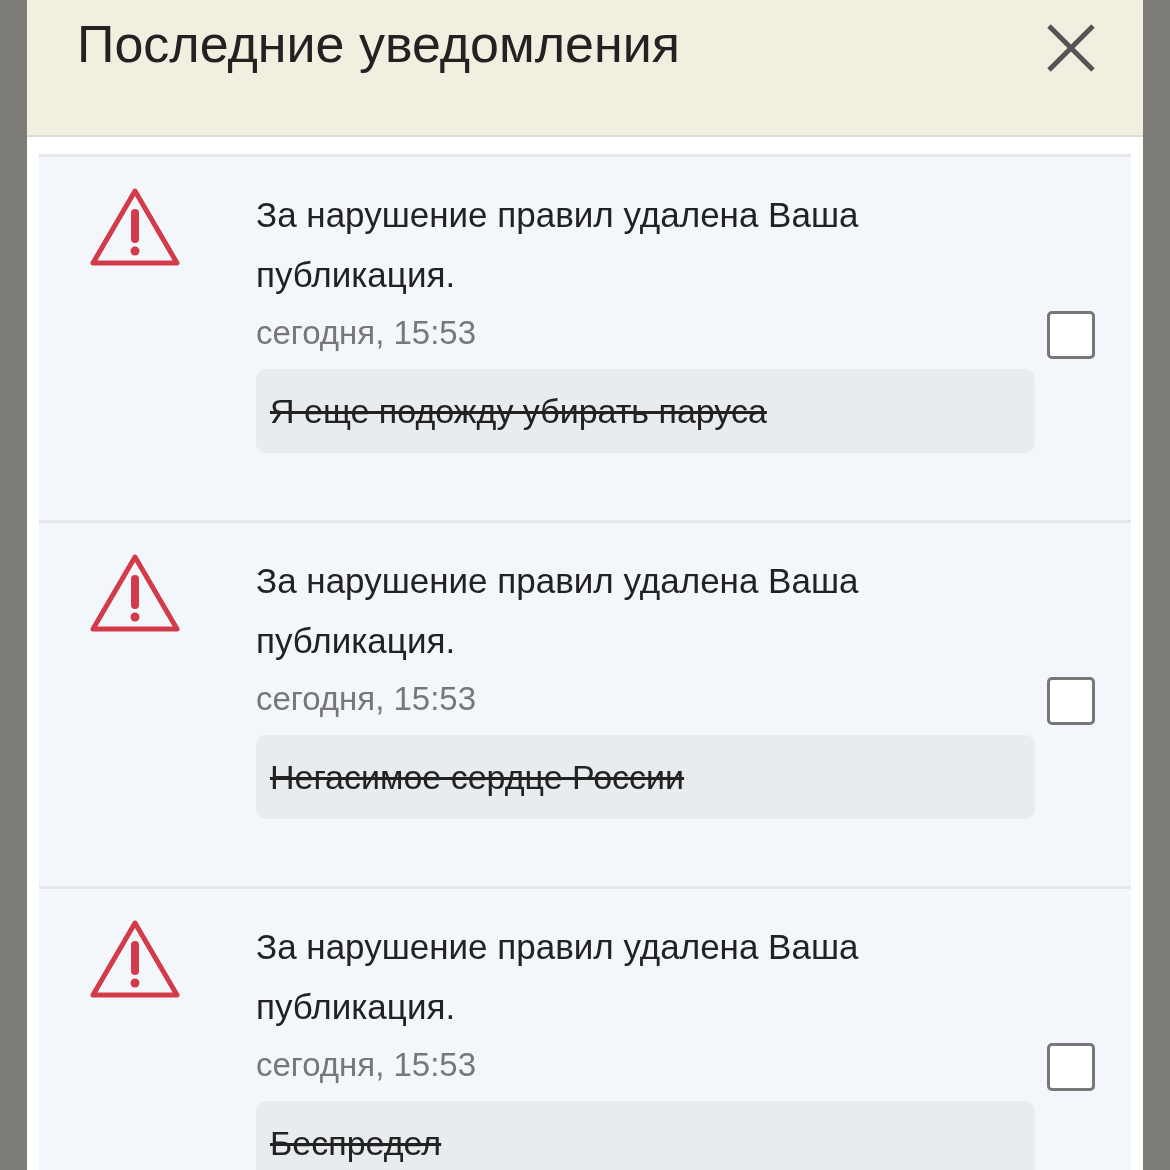 This screenshot has width=1170, height=1170. I want to click on deleted-post-title: Негасимое сердце России, so click(645, 777).